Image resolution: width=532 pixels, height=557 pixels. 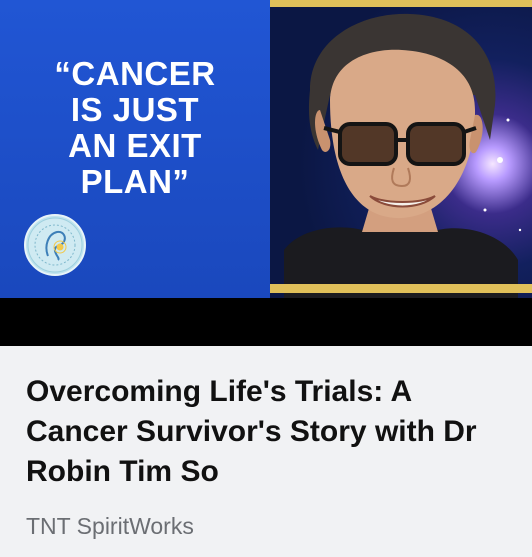 I want to click on organization-logo-art, so click(x=55, y=245).